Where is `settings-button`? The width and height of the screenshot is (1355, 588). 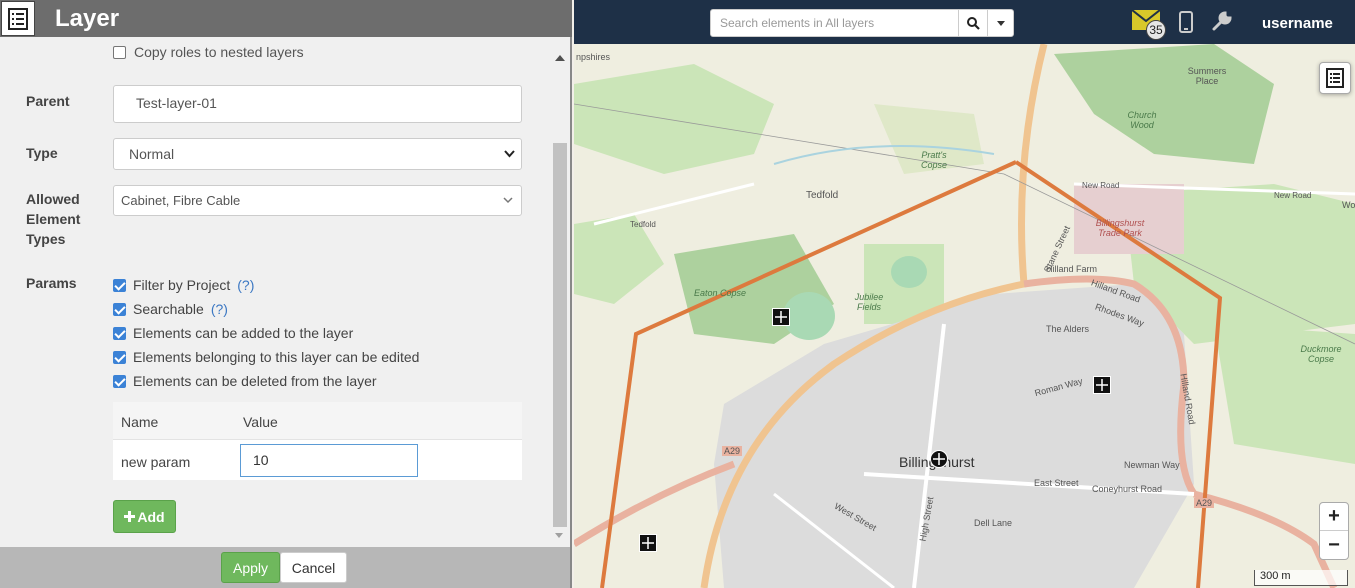
settings-button is located at coordinates (1222, 22).